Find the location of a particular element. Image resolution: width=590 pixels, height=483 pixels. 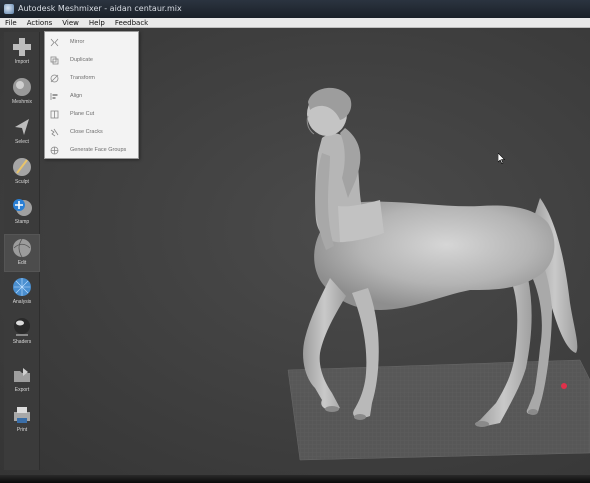

title-bar: Autodesk Meshmixer - aidan centaur.mix is located at coordinates (295, 9).